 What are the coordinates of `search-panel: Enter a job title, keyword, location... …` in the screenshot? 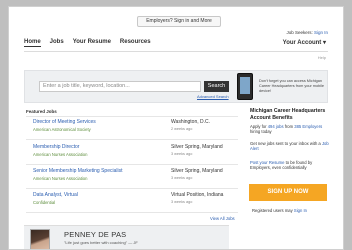 It's located at (176, 86).